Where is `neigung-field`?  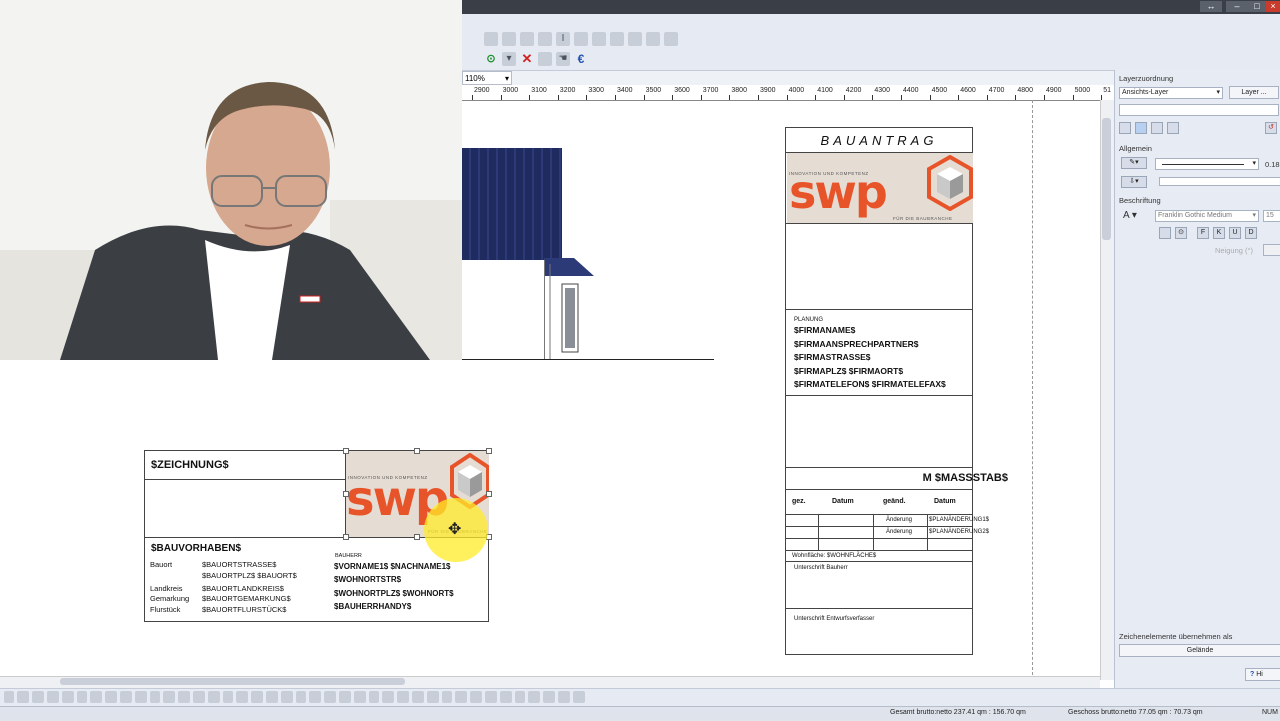
neigung-field is located at coordinates (1271, 250).